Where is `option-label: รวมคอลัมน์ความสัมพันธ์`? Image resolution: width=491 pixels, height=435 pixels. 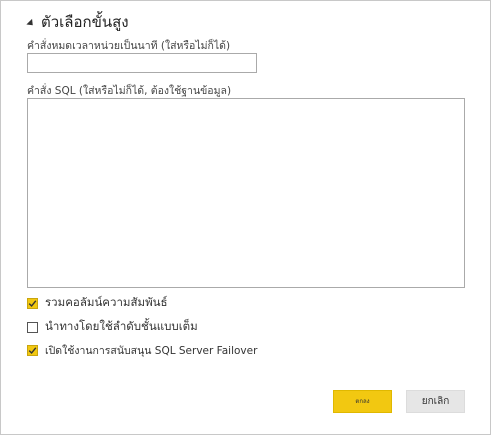
option-label: รวมคอลัมน์ความสัมพันธ์ is located at coordinates (106, 302).